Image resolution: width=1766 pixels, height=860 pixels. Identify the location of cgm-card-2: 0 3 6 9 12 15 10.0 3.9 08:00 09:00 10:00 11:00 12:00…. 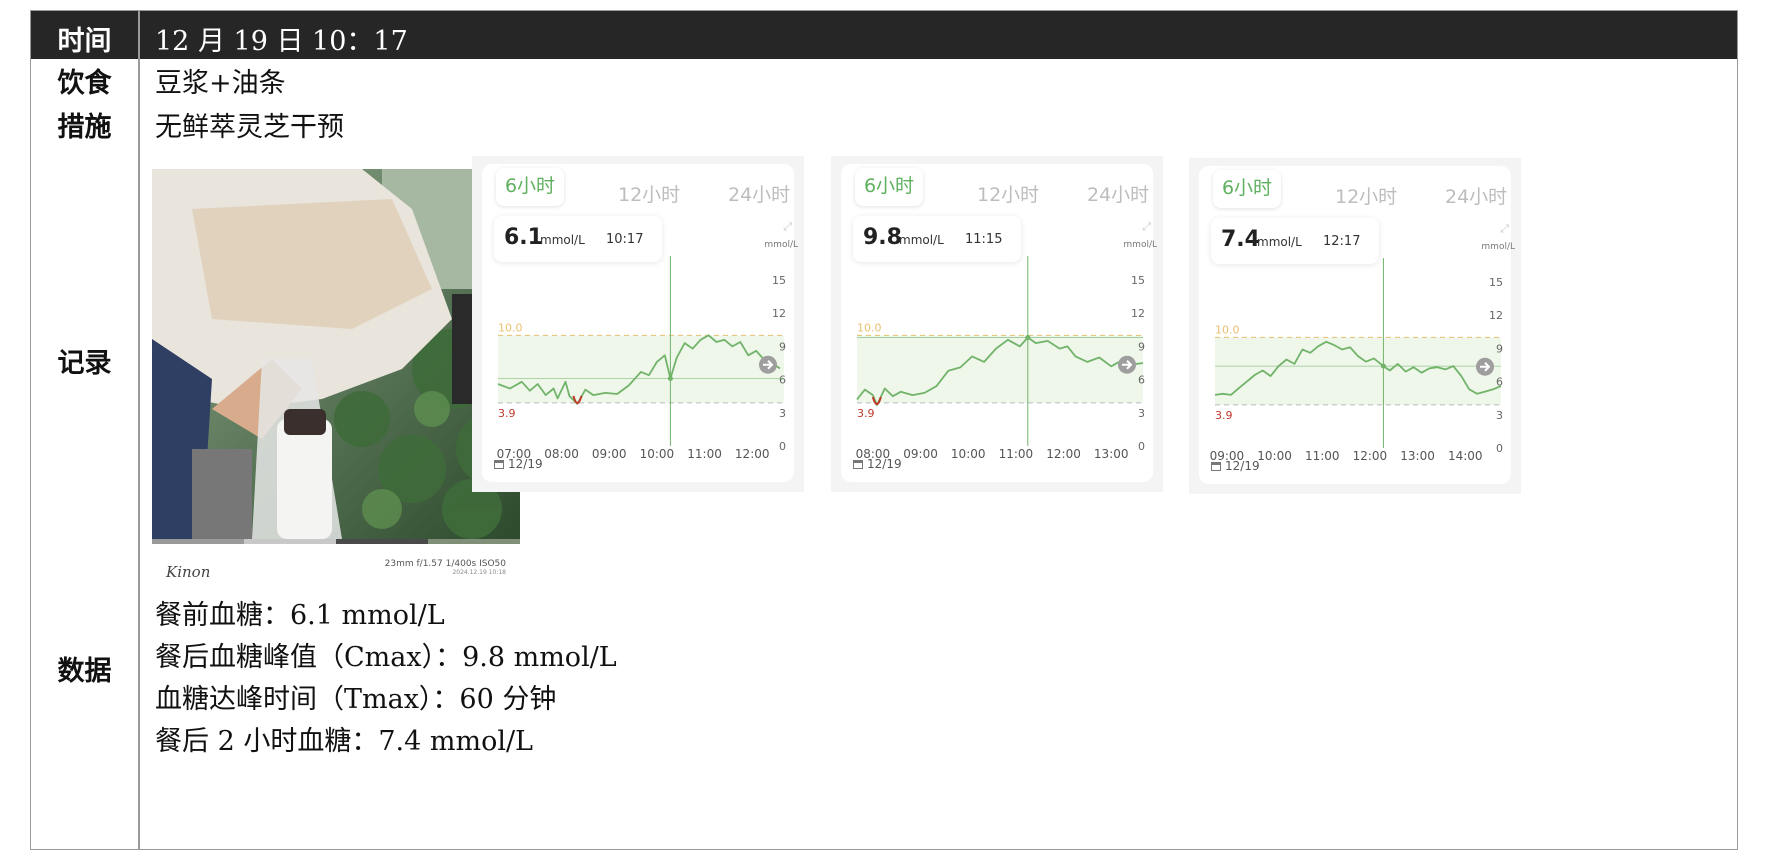
(997, 324).